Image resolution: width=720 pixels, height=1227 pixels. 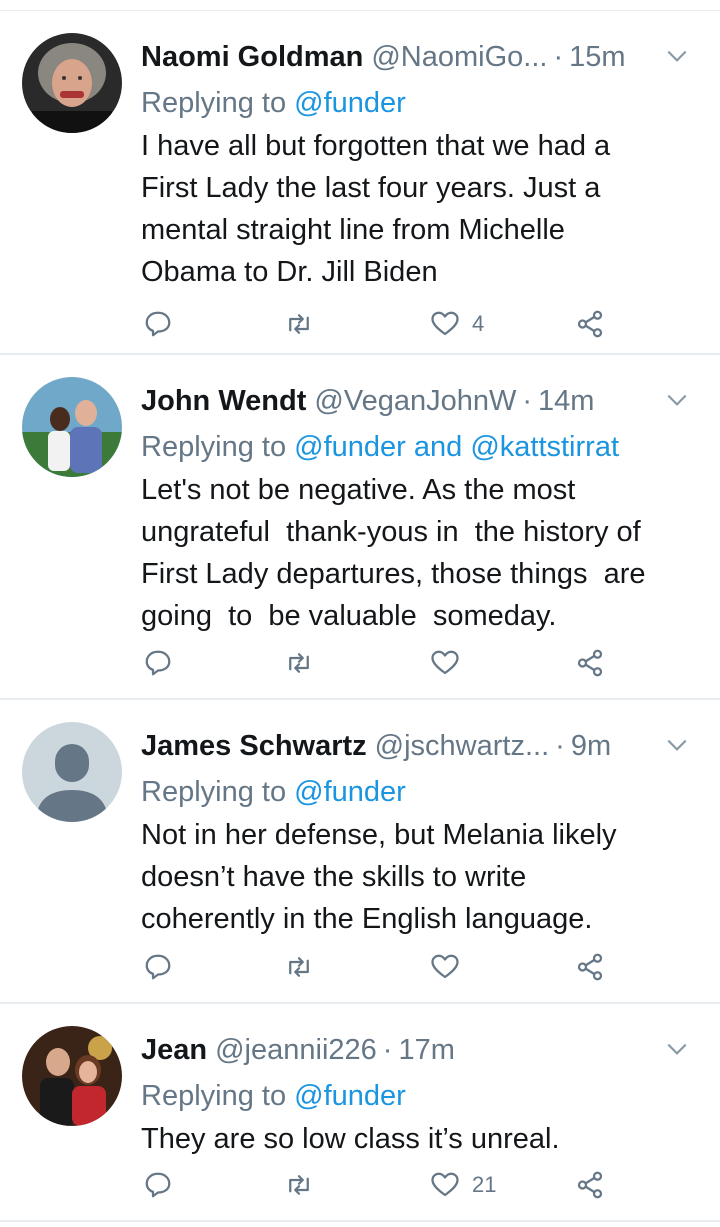 What do you see at coordinates (174, 1050) in the screenshot?
I see `display-name: Jean` at bounding box center [174, 1050].